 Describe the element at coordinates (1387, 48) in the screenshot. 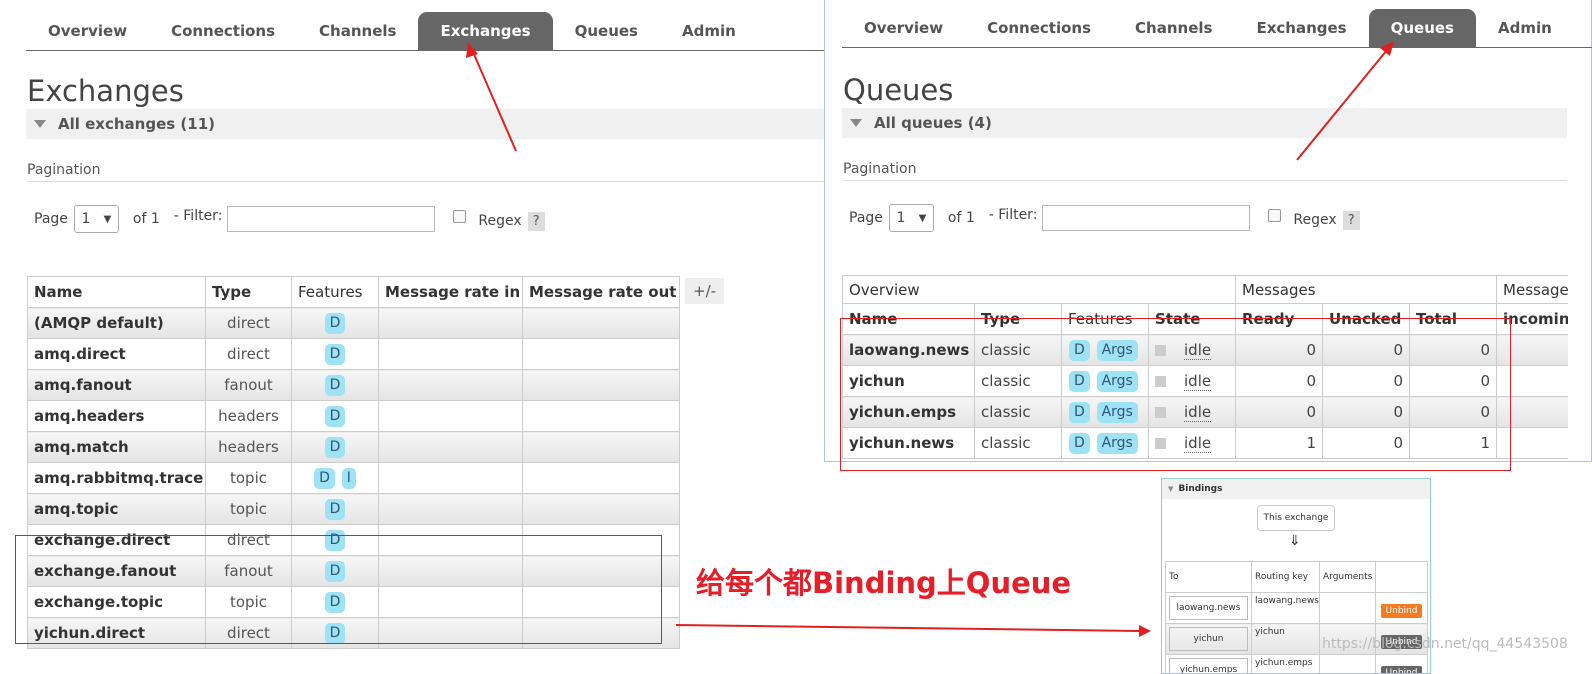

I see `arrow-head-queues-icon` at that location.